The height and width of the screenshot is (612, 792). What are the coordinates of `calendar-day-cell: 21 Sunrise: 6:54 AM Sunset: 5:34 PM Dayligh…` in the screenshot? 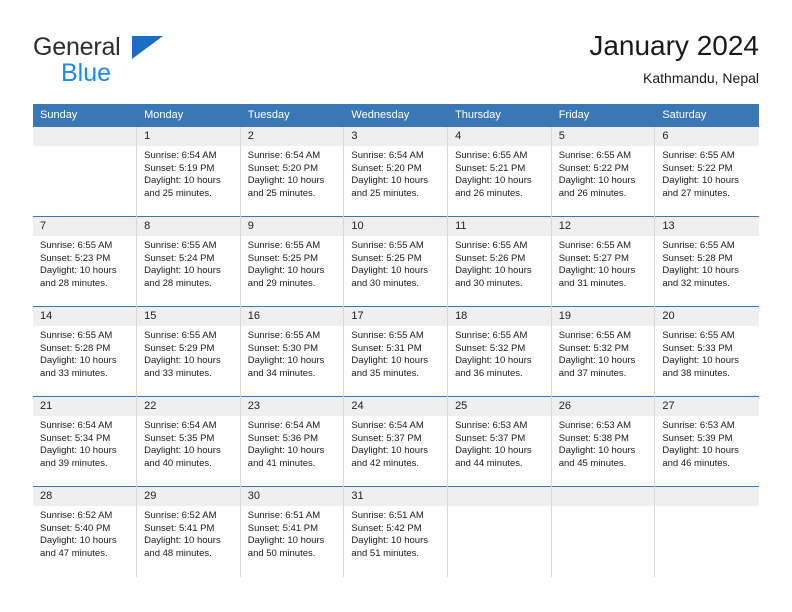 It's located at (85, 441).